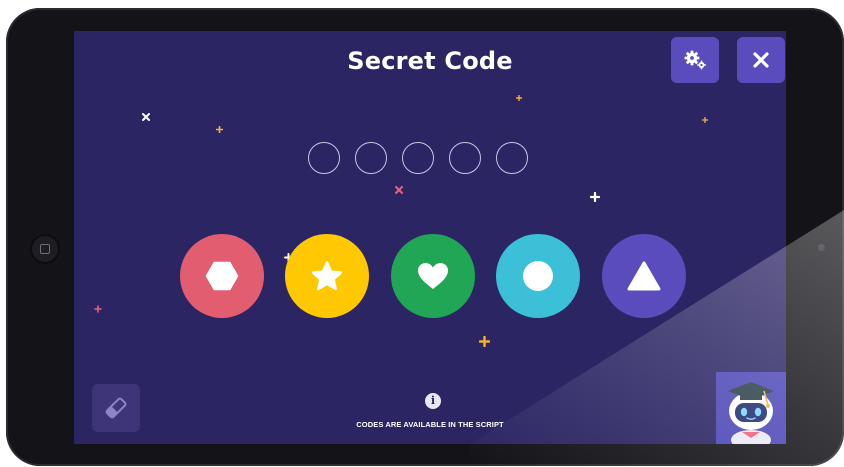 The height and width of the screenshot is (467, 844). Describe the element at coordinates (45, 249) in the screenshot. I see `home-button` at that location.